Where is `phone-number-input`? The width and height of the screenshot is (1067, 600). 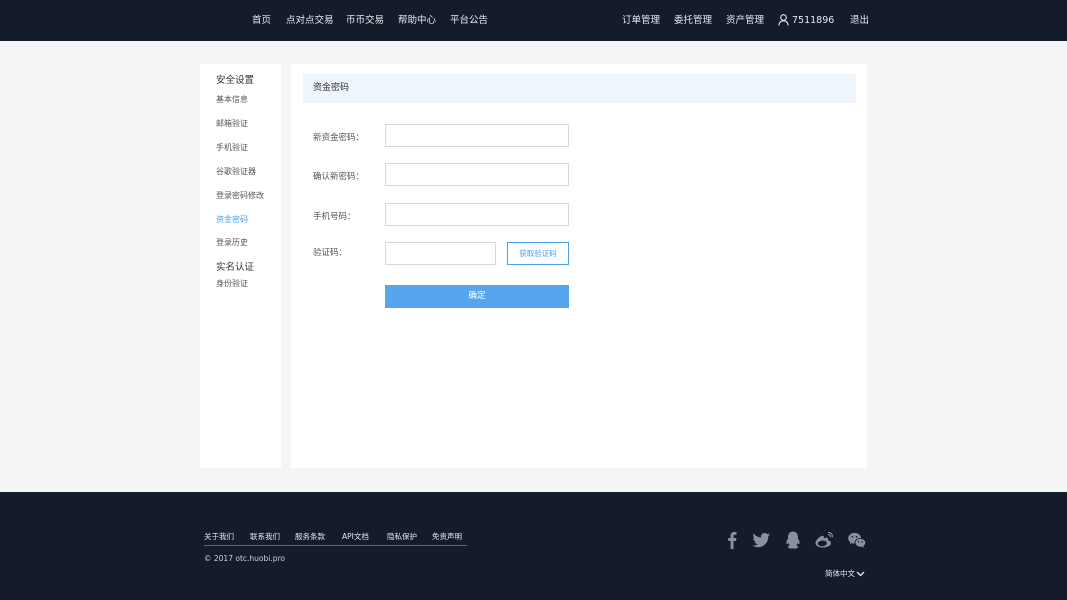 phone-number-input is located at coordinates (477, 214).